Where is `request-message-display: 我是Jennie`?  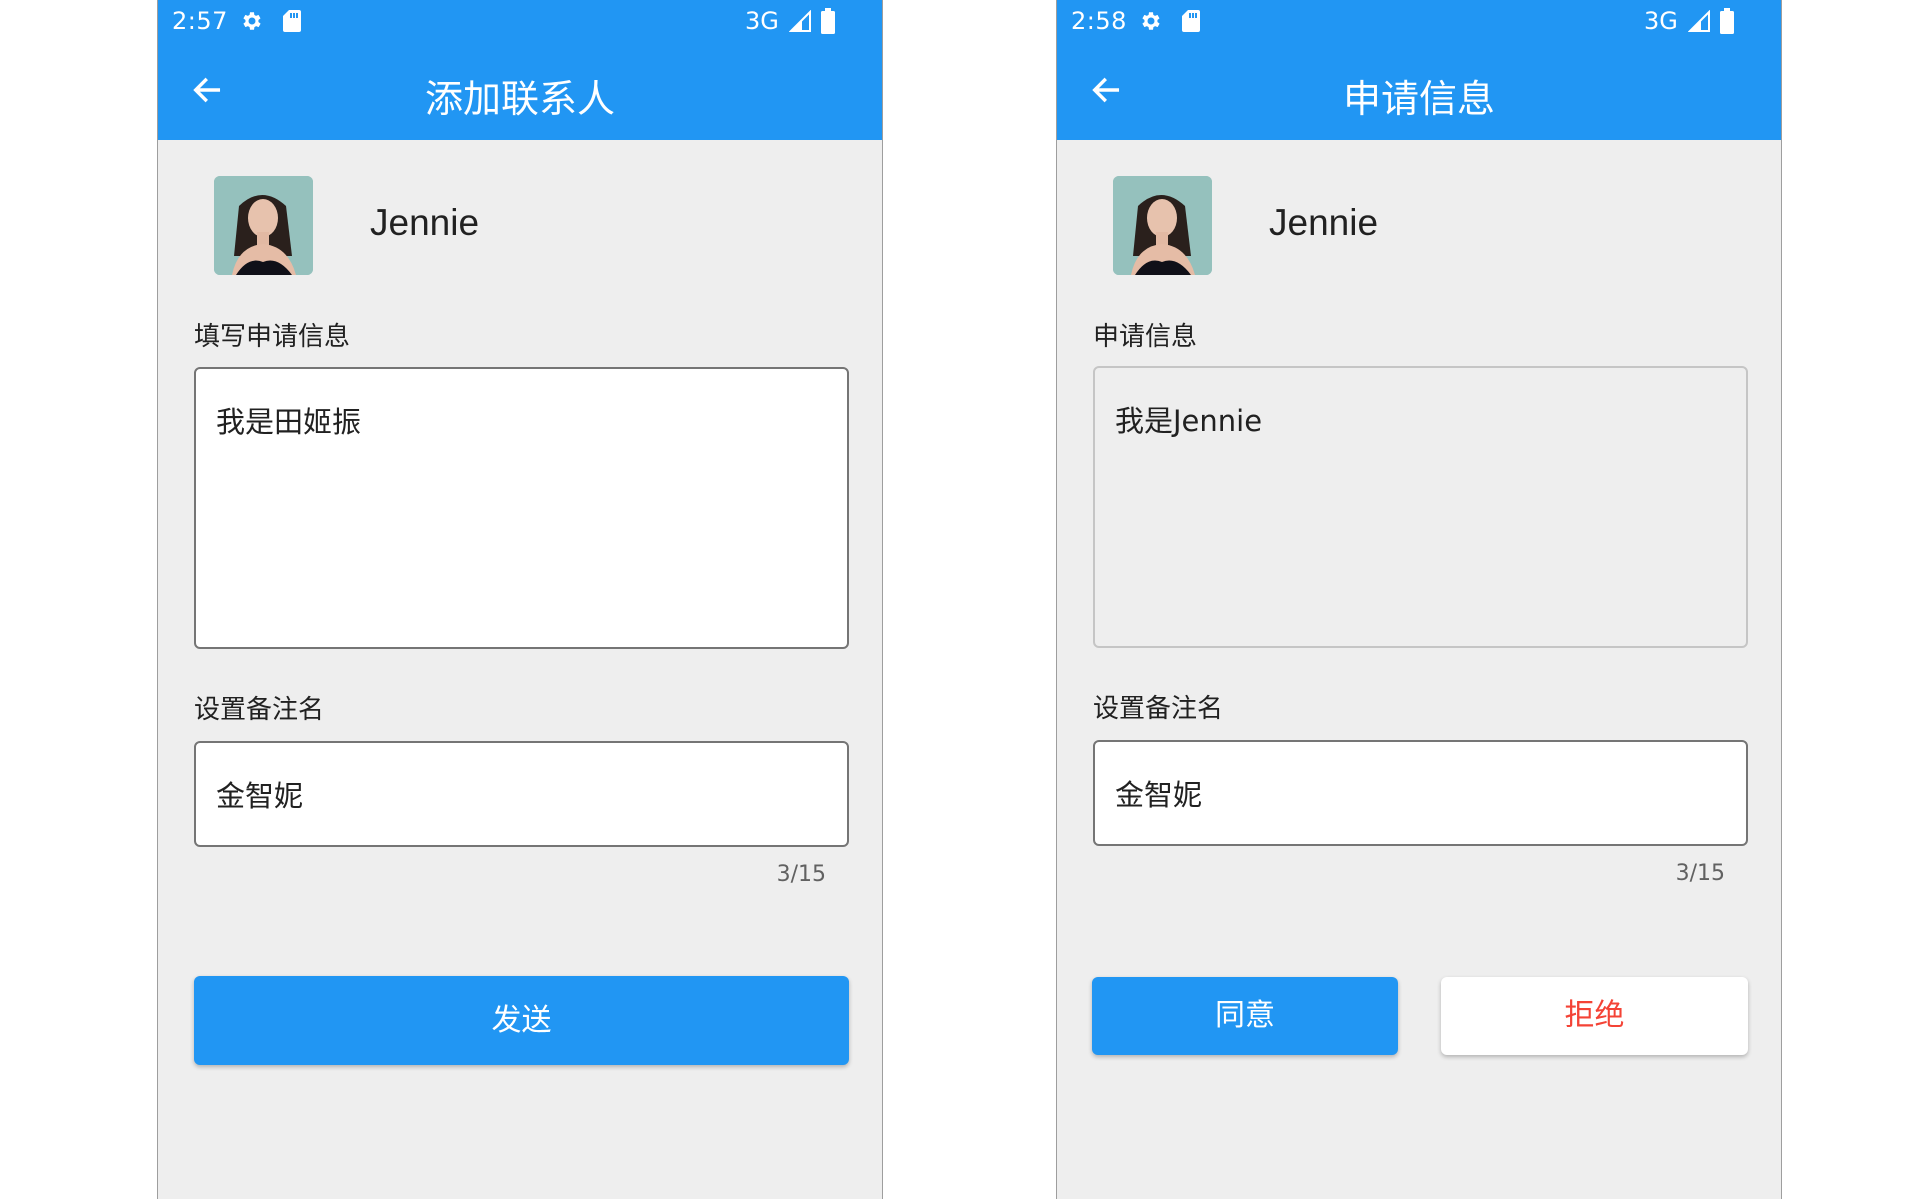 request-message-display: 我是Jennie is located at coordinates (1420, 507).